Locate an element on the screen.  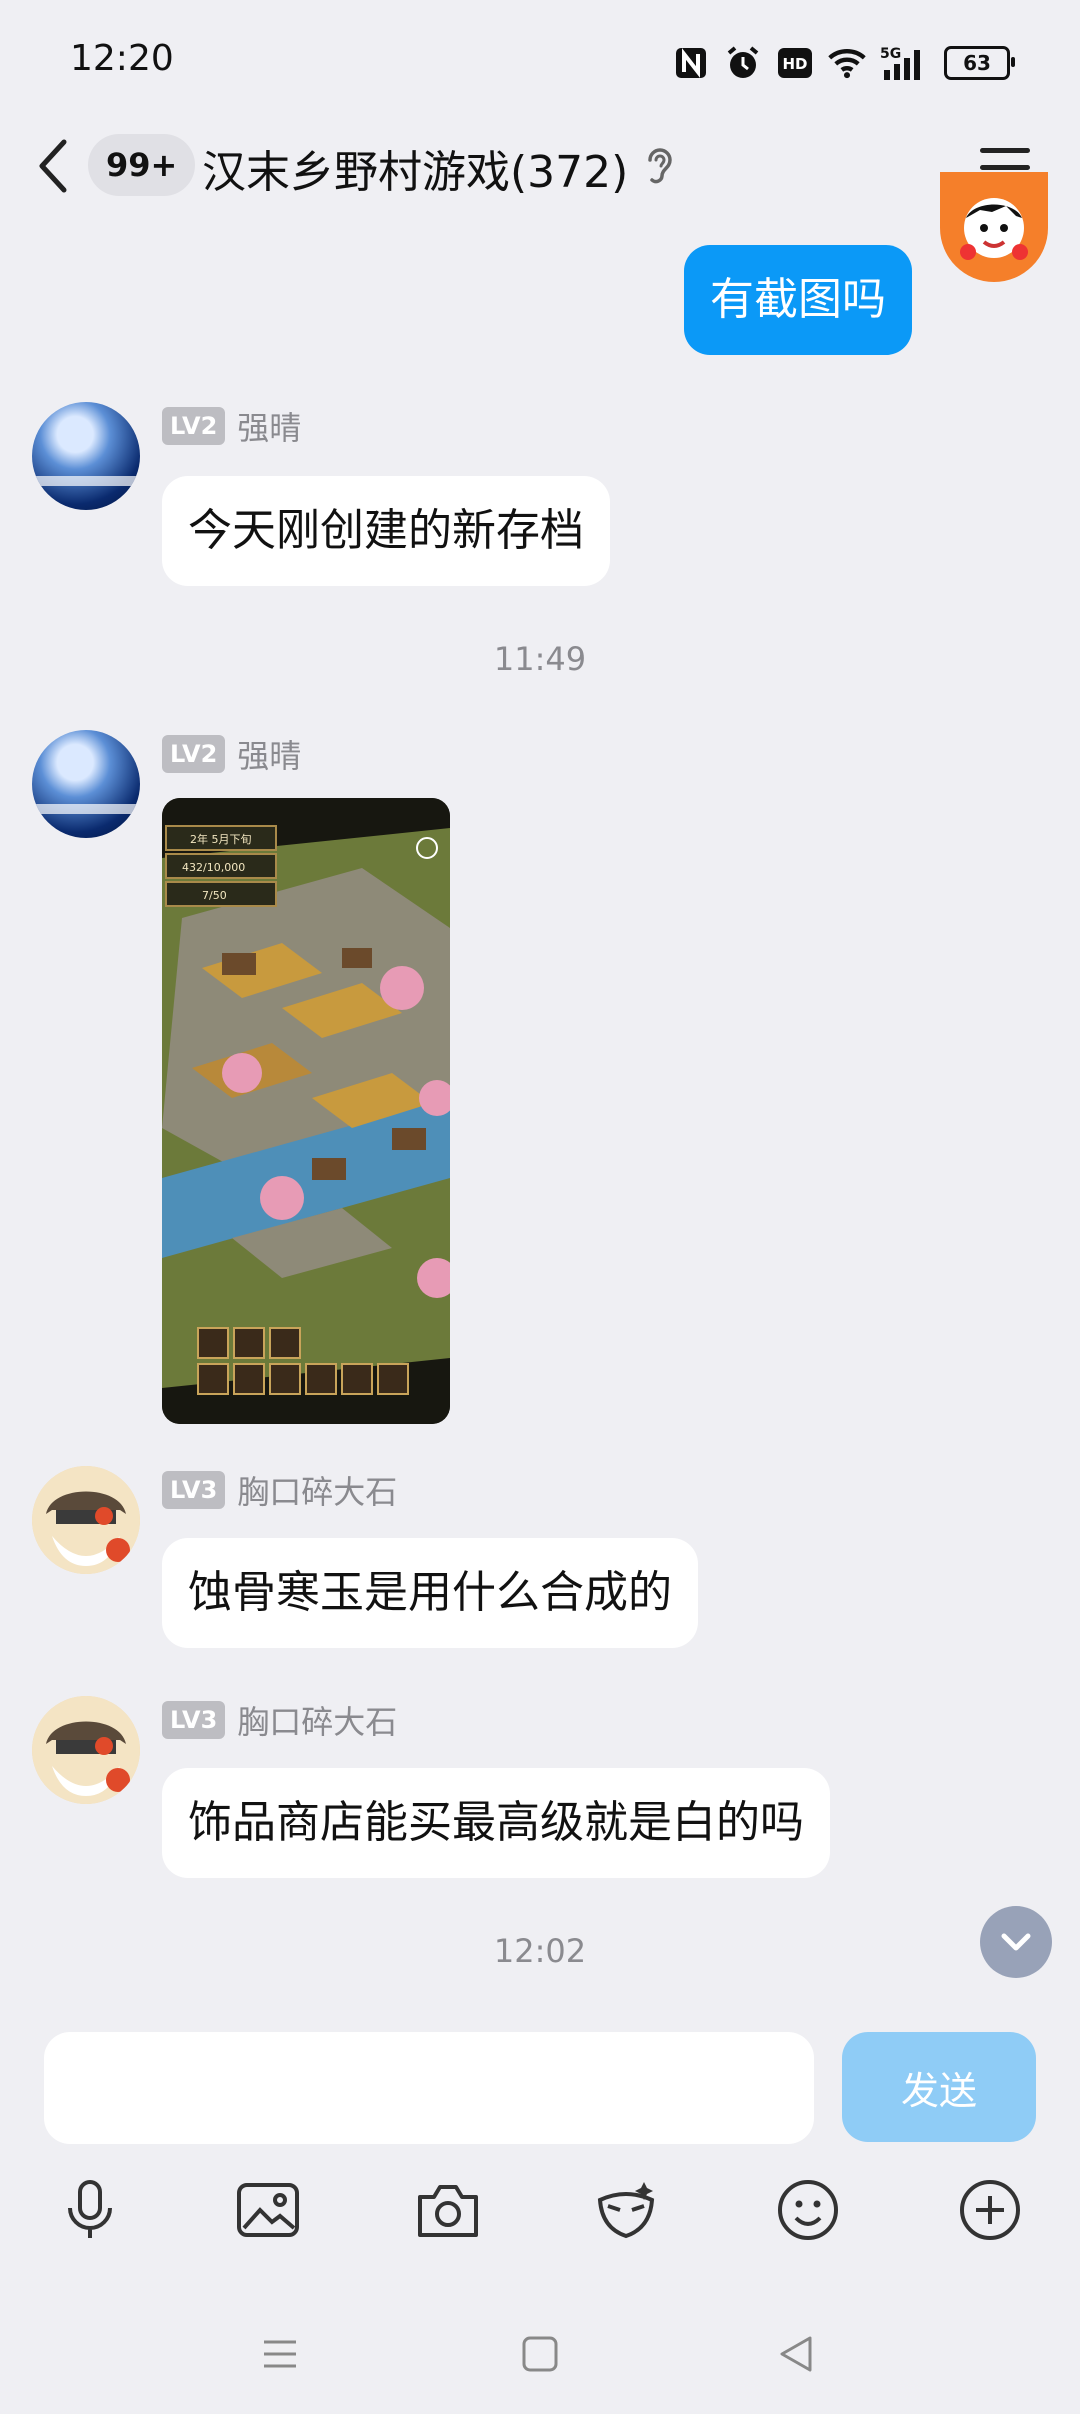
message-bubble: 蚀骨寒玉是用什么合成的 is located at coordinates (430, 1593).